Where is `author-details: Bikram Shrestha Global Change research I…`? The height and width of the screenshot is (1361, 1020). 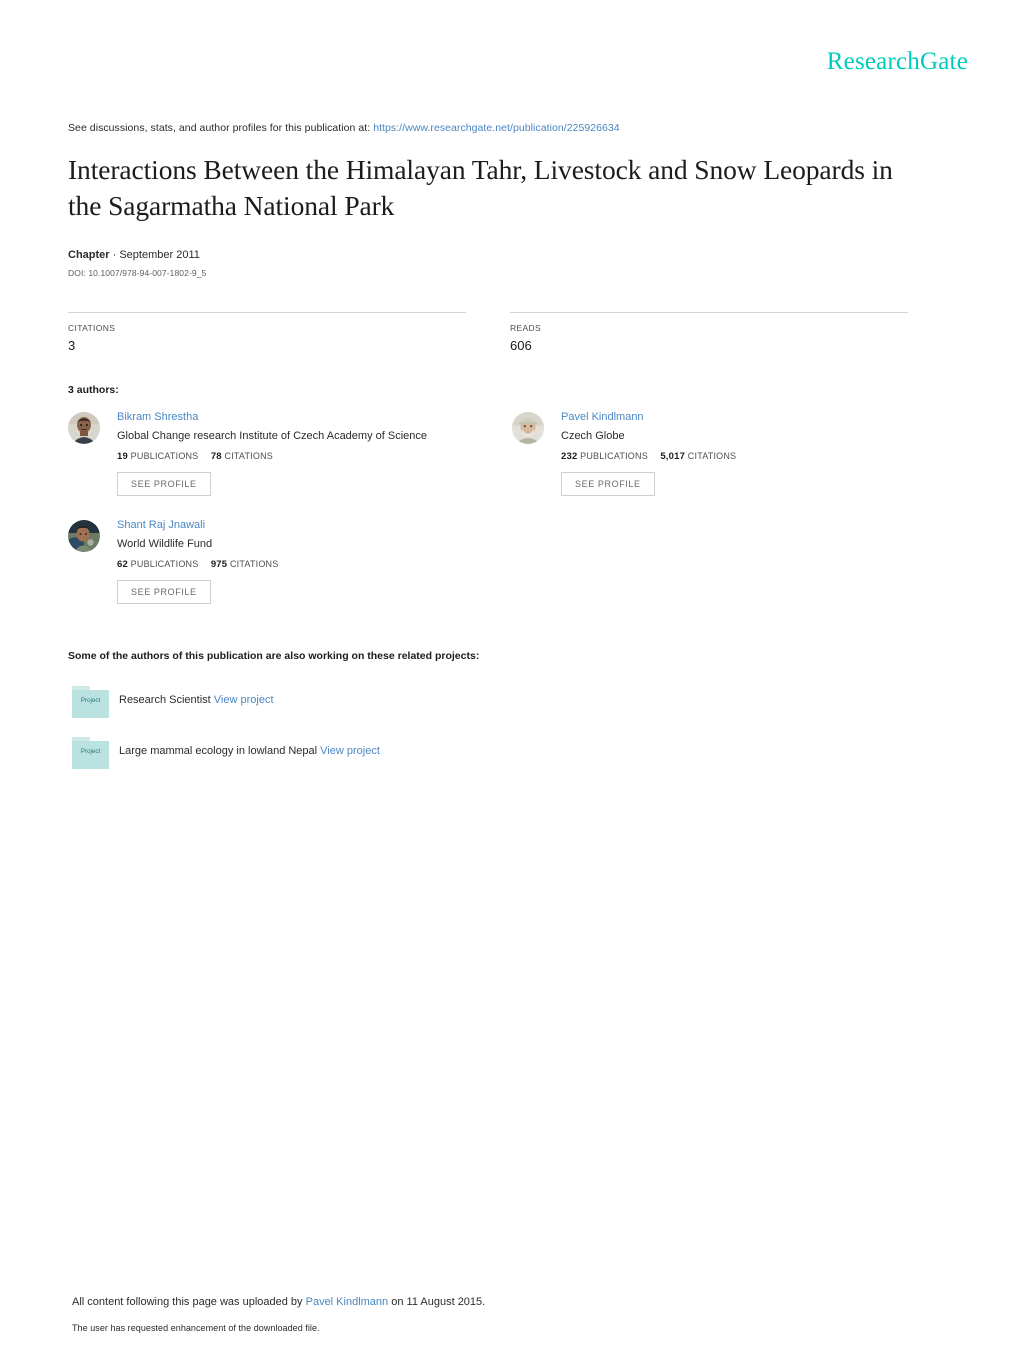 author-details: Bikram Shrestha Global Change research I… is located at coordinates (307, 453).